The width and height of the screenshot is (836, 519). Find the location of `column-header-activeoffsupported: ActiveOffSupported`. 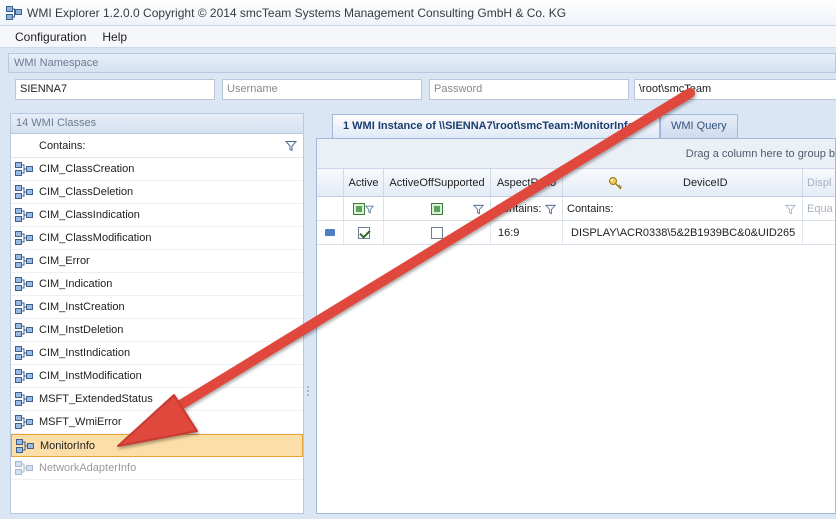

column-header-activeoffsupported: ActiveOffSupported is located at coordinates (437, 183).